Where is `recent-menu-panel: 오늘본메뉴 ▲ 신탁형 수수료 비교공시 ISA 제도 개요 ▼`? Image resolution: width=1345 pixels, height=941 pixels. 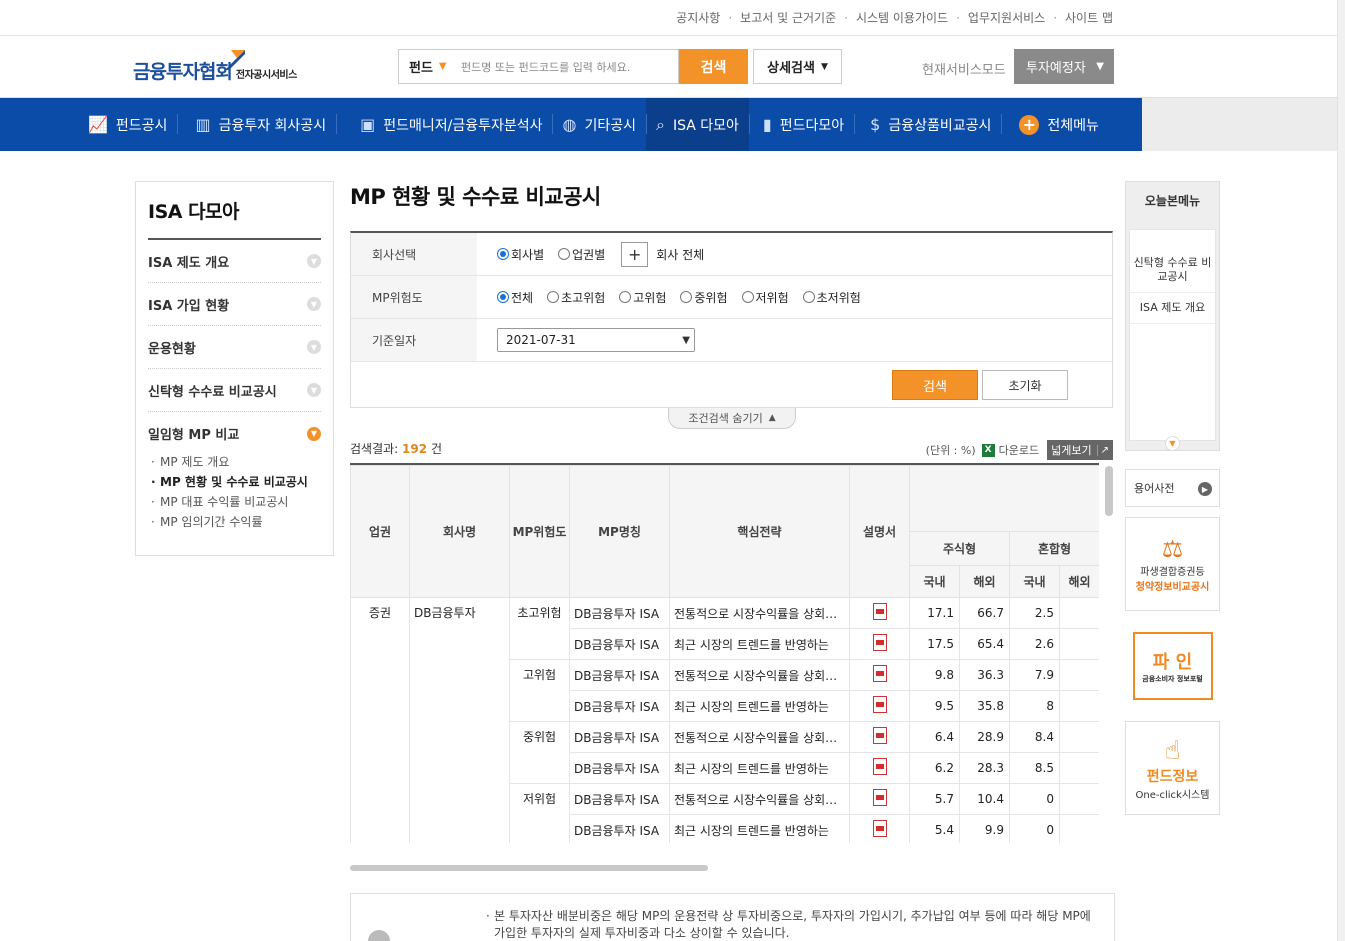 recent-menu-panel: 오늘본메뉴 ▲ 신탁형 수수료 비교공시 ISA 제도 개요 ▼ is located at coordinates (1172, 316).